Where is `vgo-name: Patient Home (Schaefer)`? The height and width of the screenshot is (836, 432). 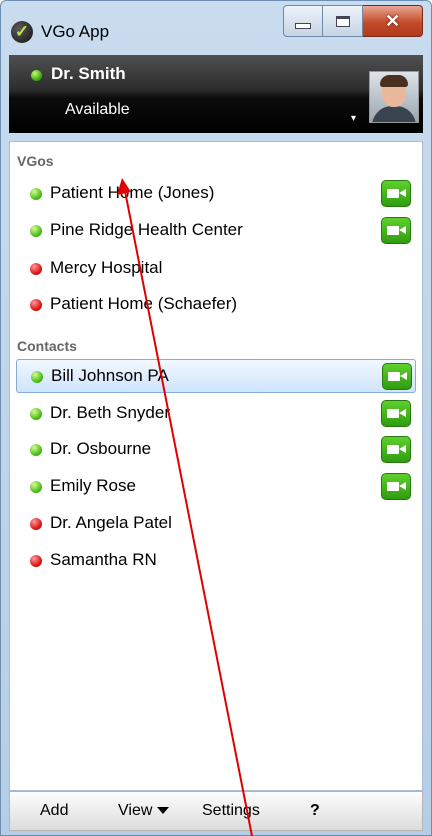
vgo-name: Patient Home (Schaefer) is located at coordinates (144, 303).